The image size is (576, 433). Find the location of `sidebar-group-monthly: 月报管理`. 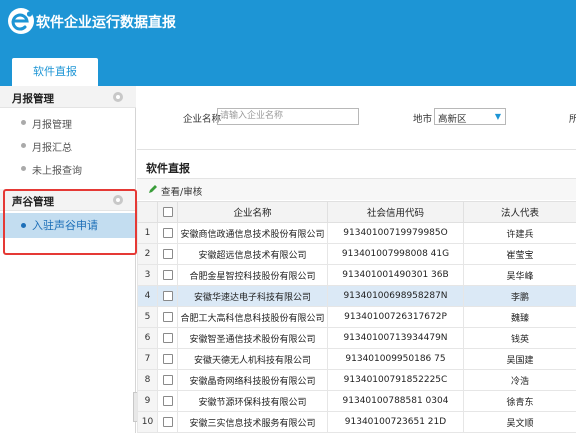

sidebar-group-monthly: 月报管理 is located at coordinates (68, 97).